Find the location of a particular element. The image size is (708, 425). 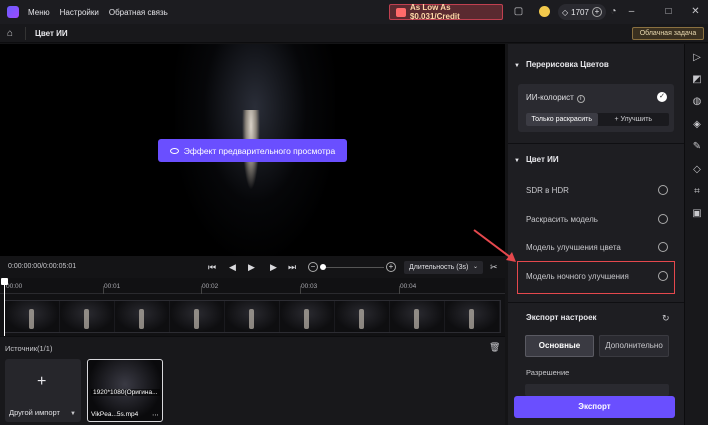

skip-end-icon: ⏭ is located at coordinates (292, 267).